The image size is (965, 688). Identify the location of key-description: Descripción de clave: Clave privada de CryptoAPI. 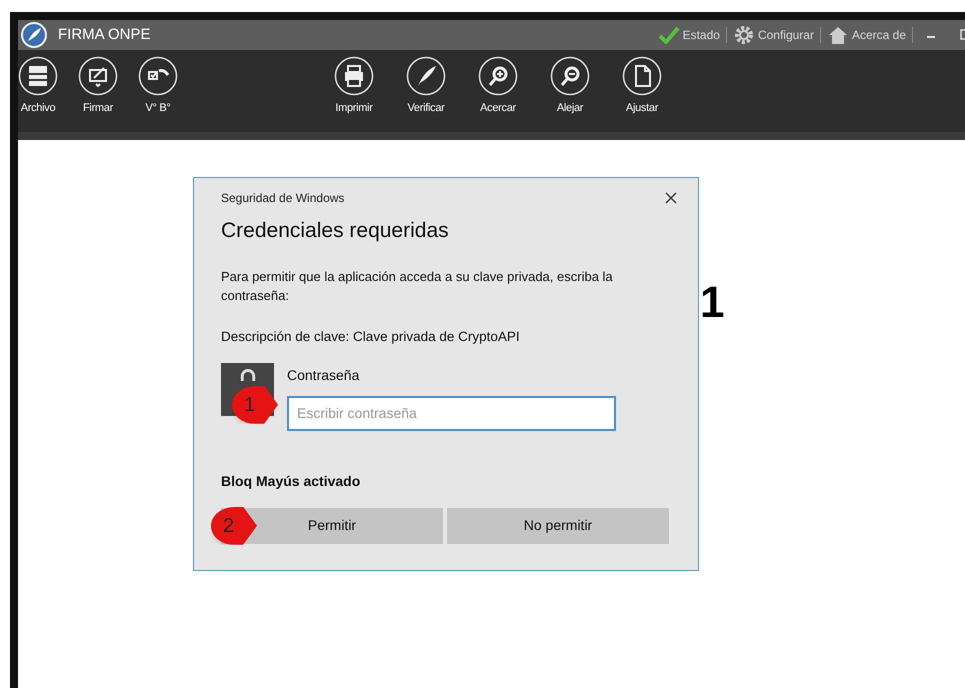
(371, 337).